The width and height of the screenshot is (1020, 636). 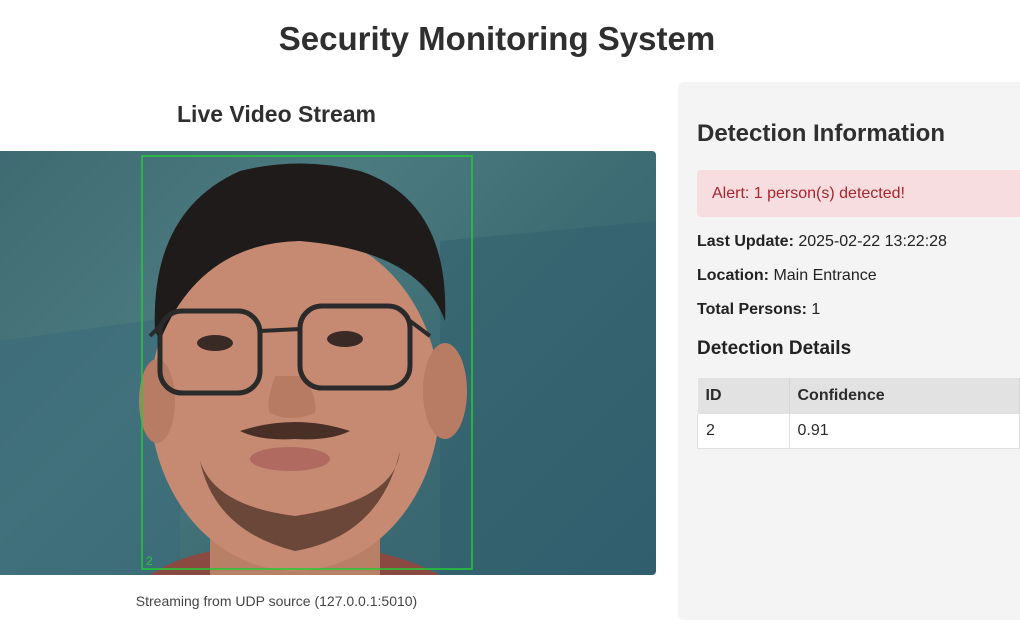 I want to click on last-update-value: 2025-02-22 13:22:28, so click(x=872, y=241).